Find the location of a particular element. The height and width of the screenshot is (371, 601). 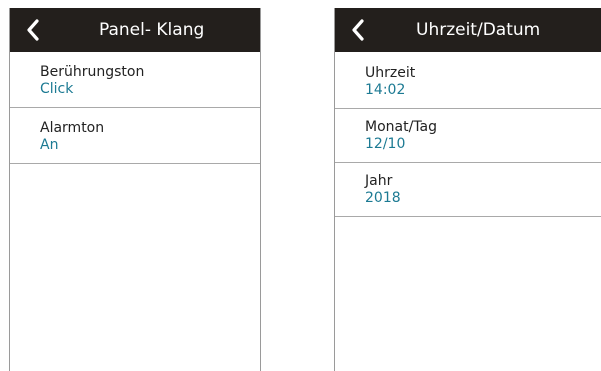

list-item-alarm-tone: Alarmton An is located at coordinates (135, 136).